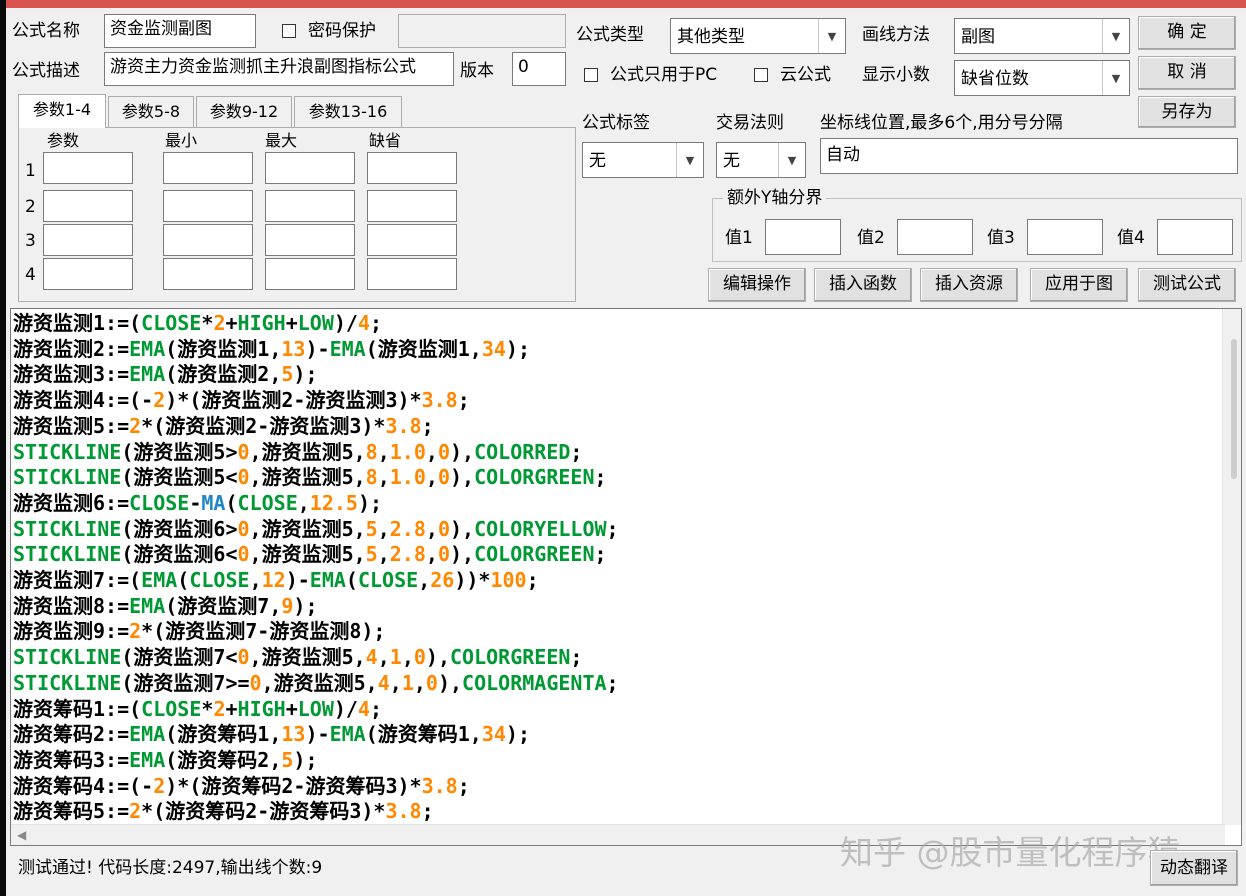  Describe the element at coordinates (62, 111) in the screenshot. I see `tab-params-1-4: 参数1-4` at that location.